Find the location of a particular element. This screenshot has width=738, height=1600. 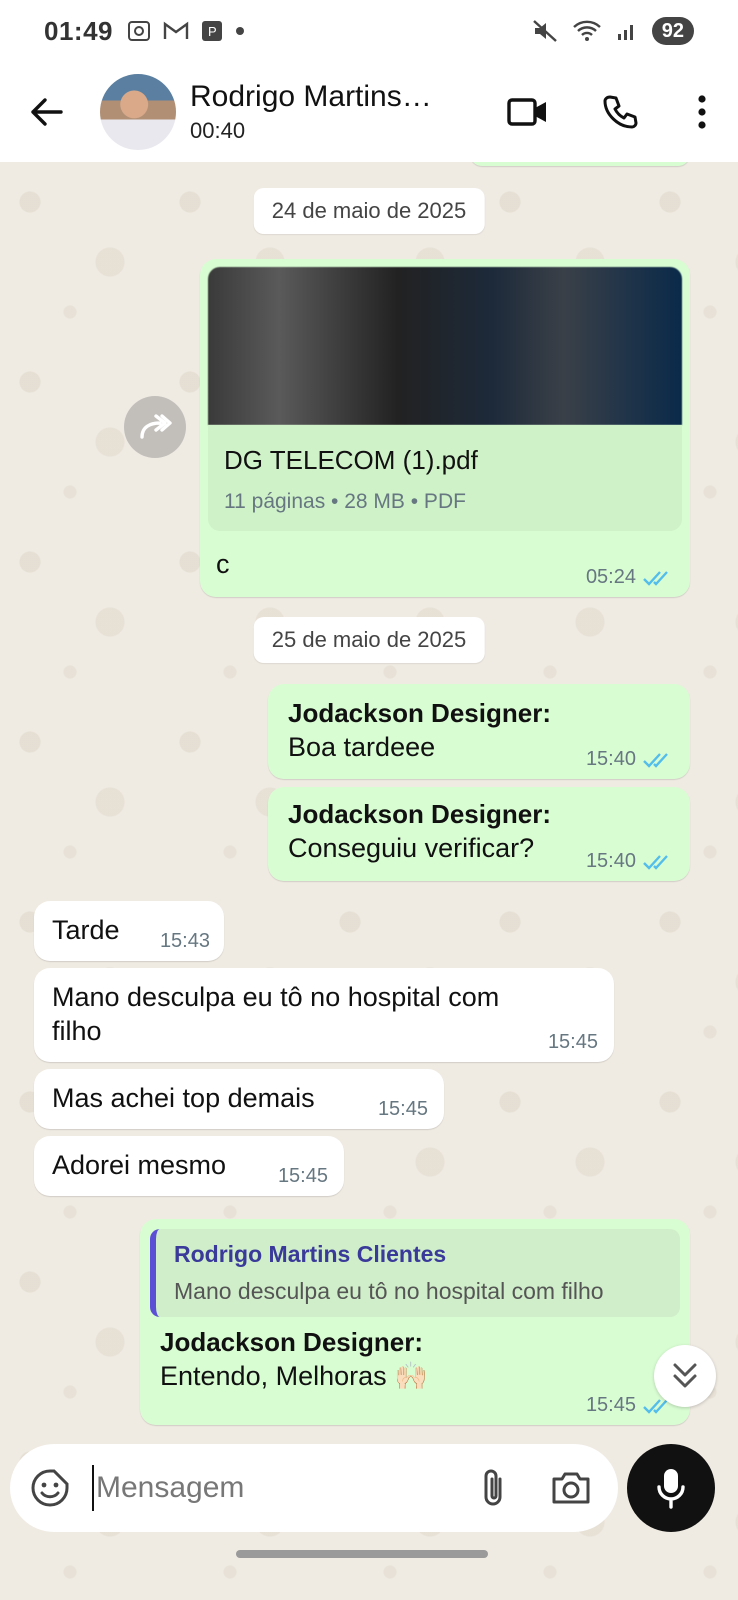

more-vertical-icon is located at coordinates (702, 112).